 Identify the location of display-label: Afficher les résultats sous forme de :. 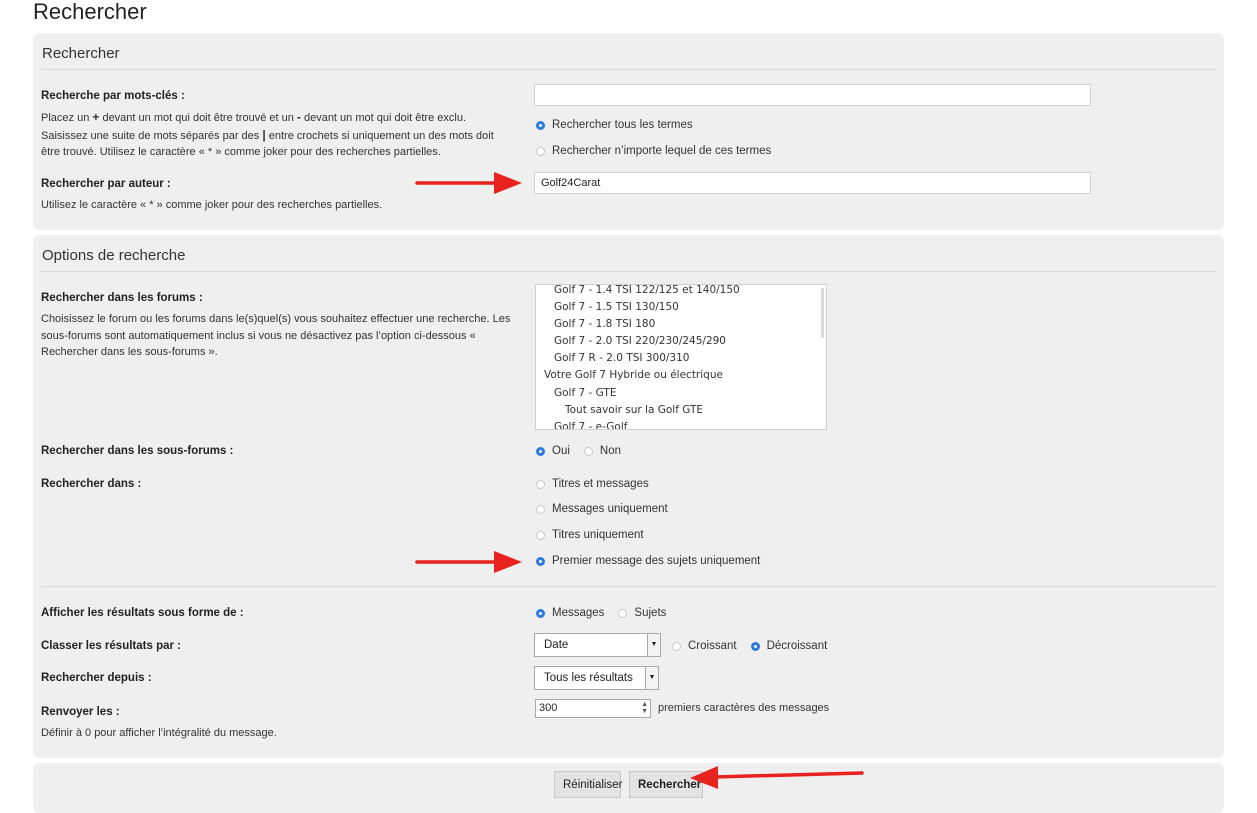
(142, 613).